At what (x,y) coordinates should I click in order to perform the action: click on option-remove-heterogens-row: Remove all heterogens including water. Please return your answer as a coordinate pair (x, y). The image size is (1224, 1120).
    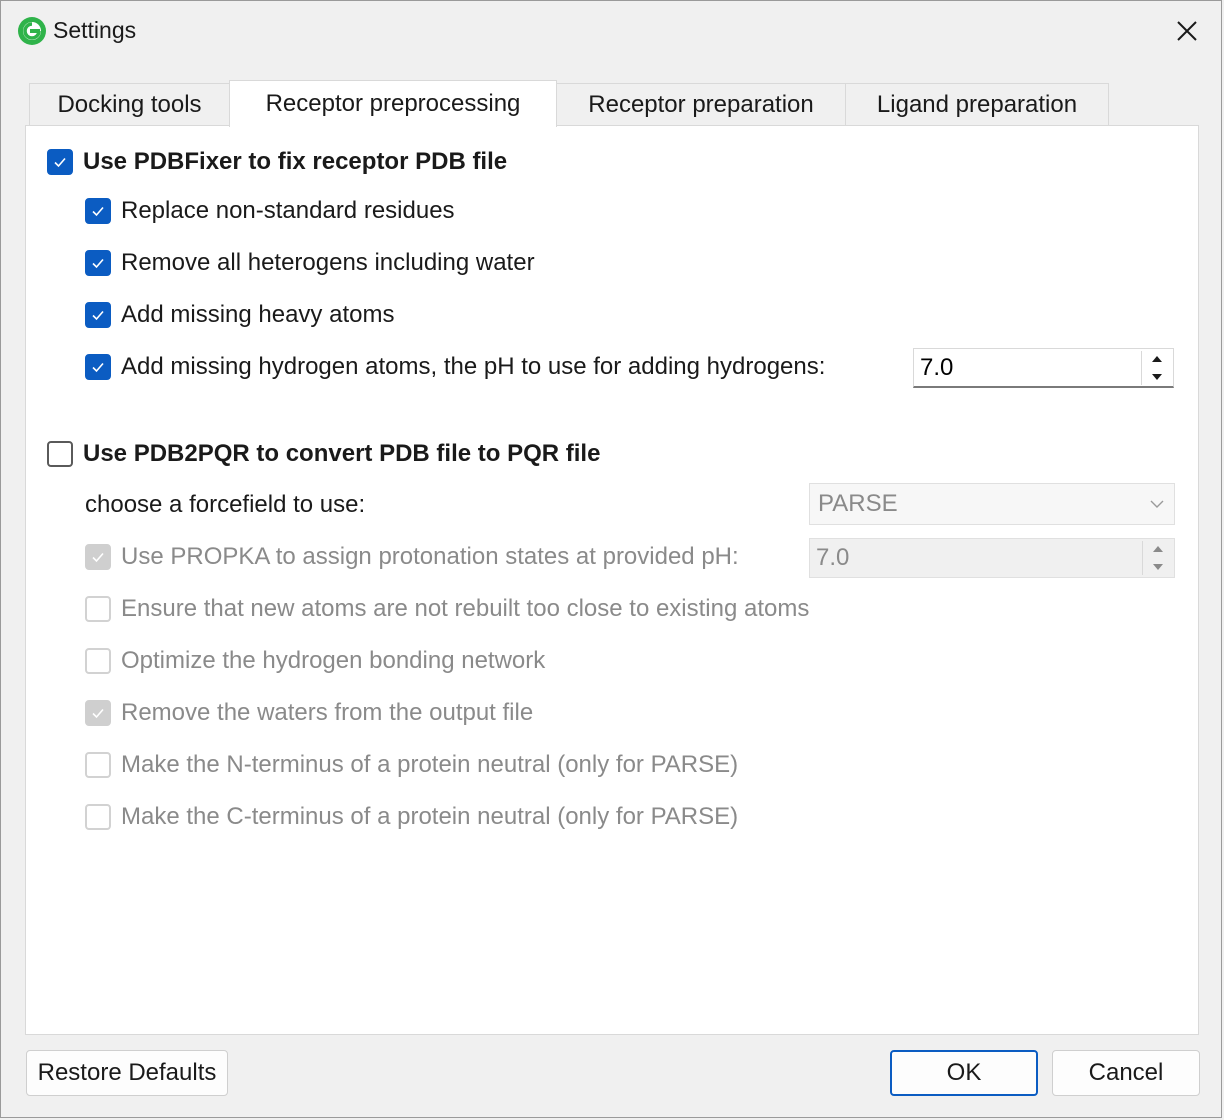
    Looking at the image, I should click on (310, 263).